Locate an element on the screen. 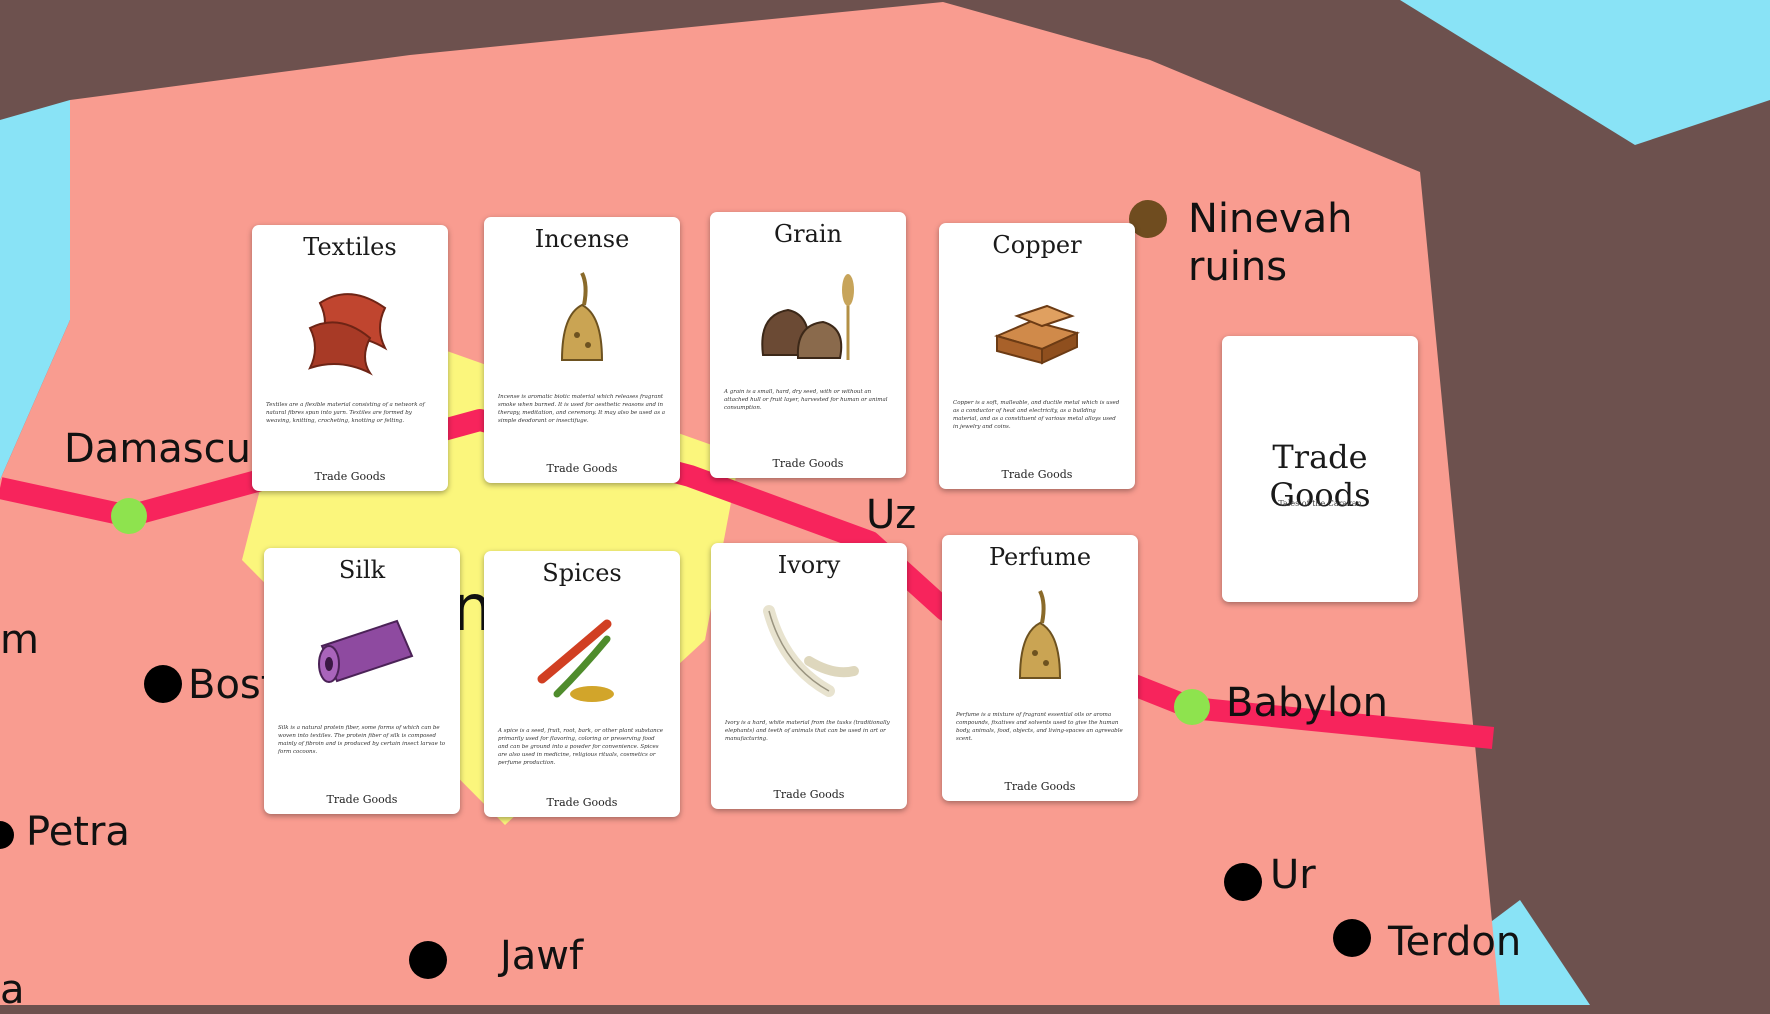  city-label-ninevah: Ninevah ruins is located at coordinates (1270, 243).